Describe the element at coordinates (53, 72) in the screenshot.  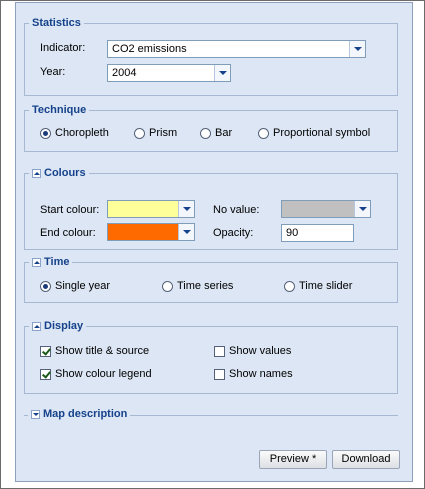
I see `year-label: Year:` at that location.